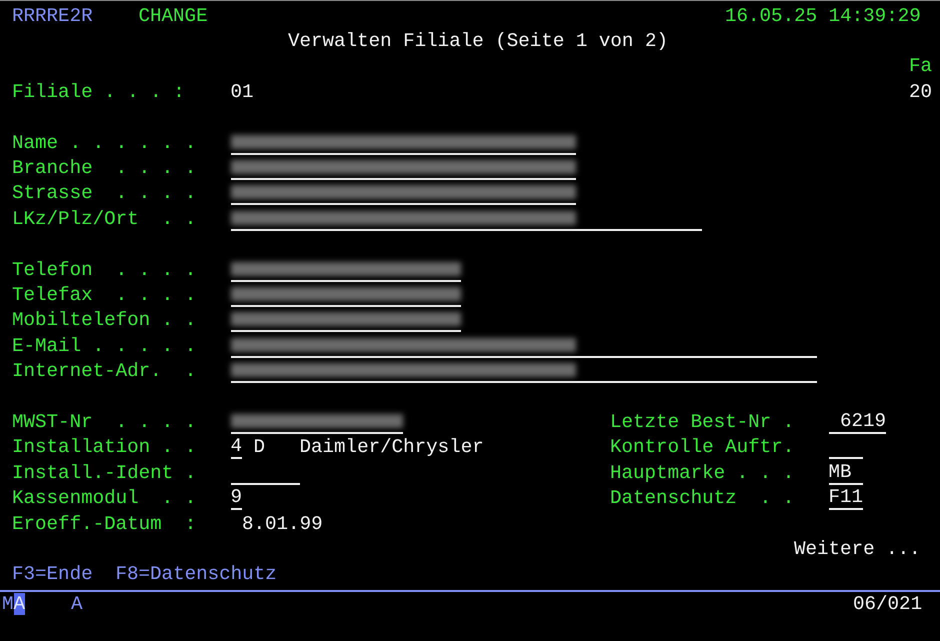 The width and height of the screenshot is (940, 641). I want to click on field-value: 20, so click(920, 91).